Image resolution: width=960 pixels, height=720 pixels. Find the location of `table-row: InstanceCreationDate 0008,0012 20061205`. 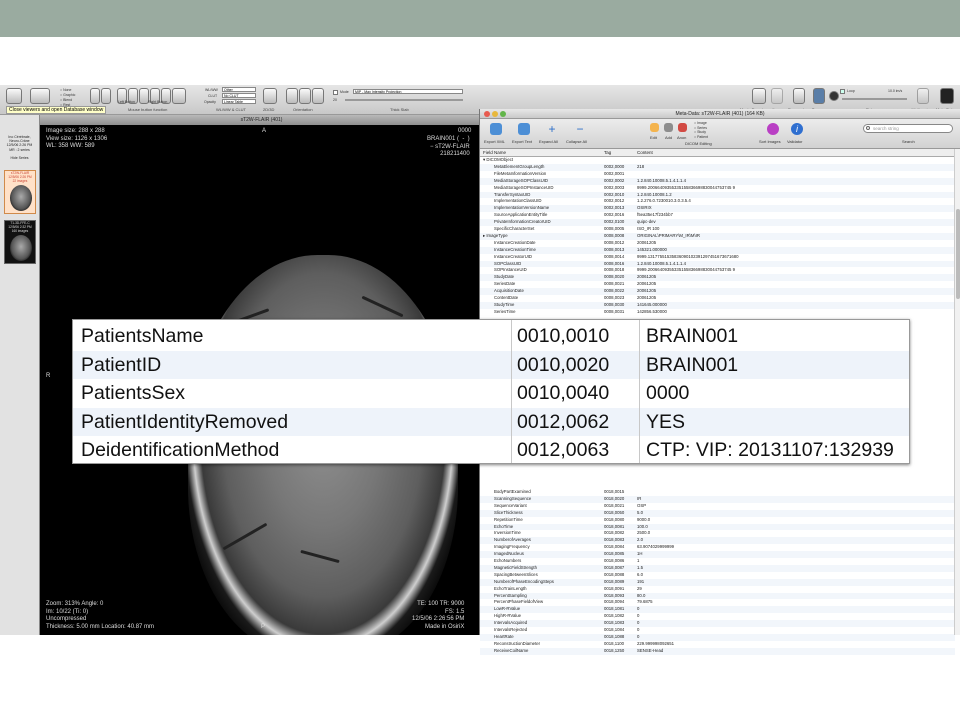

table-row: InstanceCreationDate 0008,0012 20061205 is located at coordinates (717, 243).